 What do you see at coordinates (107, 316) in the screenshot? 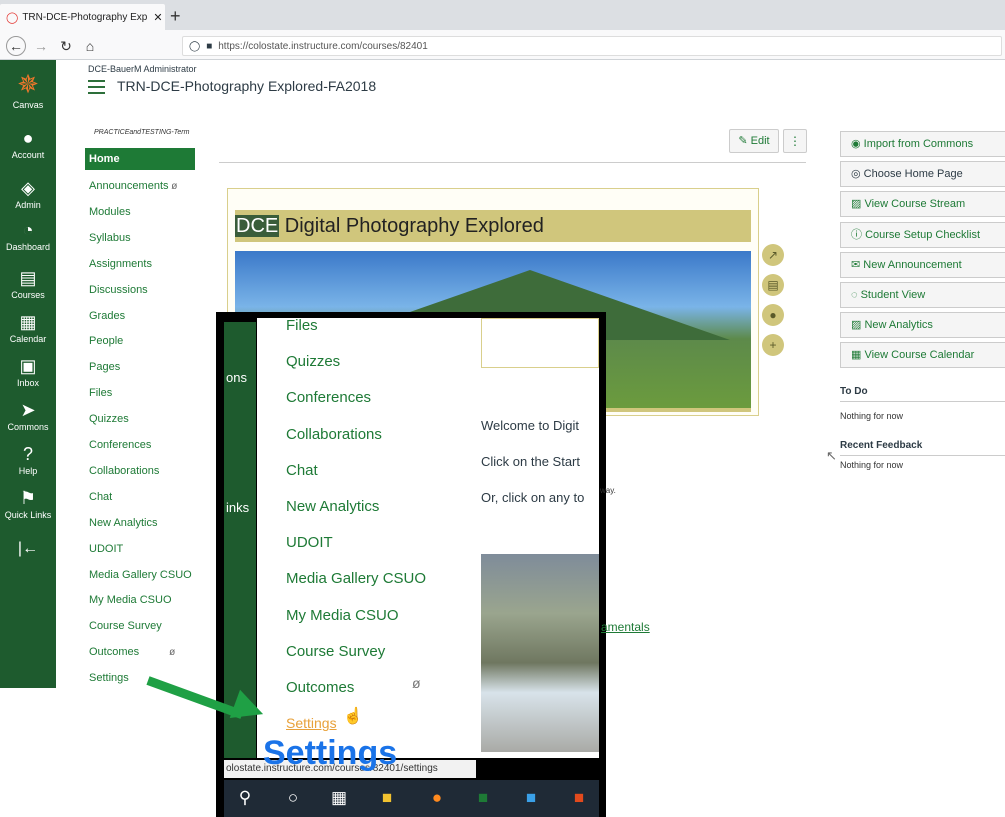
I see `course-nav-grades: Grades` at bounding box center [107, 316].